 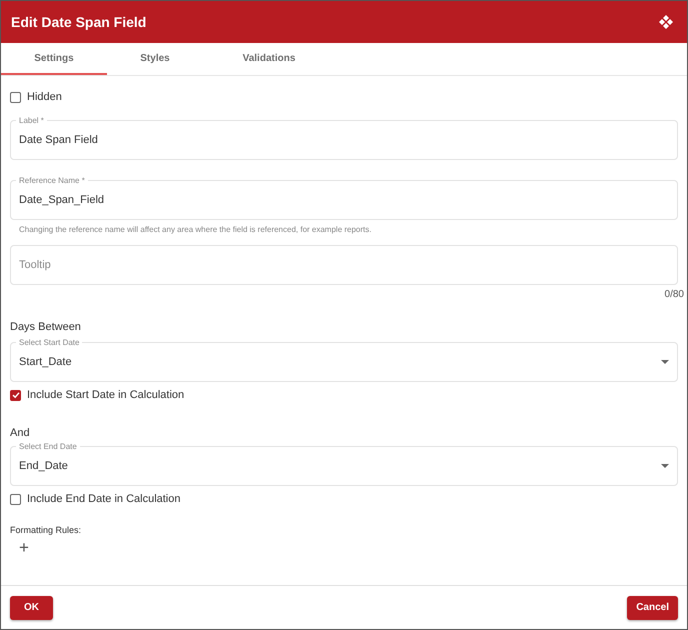 What do you see at coordinates (59, 140) in the screenshot?
I see `field-value: Date Span Field` at bounding box center [59, 140].